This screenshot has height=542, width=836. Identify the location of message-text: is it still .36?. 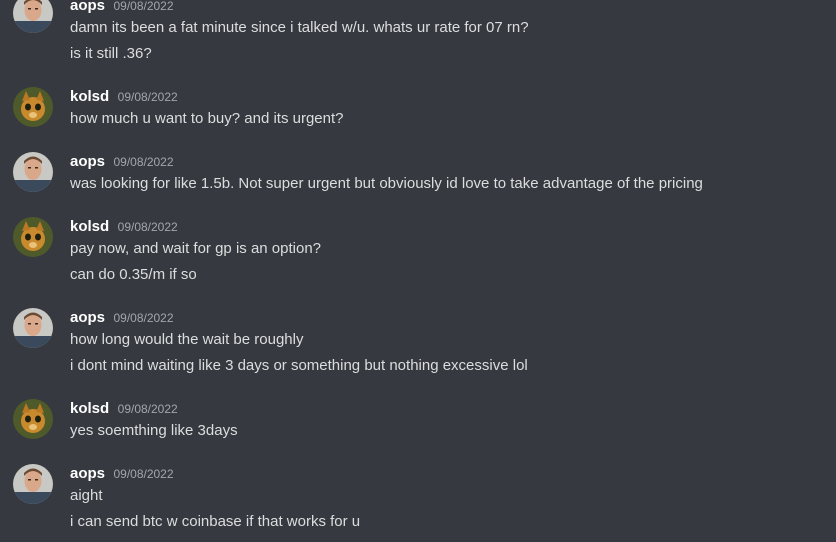
(111, 53).